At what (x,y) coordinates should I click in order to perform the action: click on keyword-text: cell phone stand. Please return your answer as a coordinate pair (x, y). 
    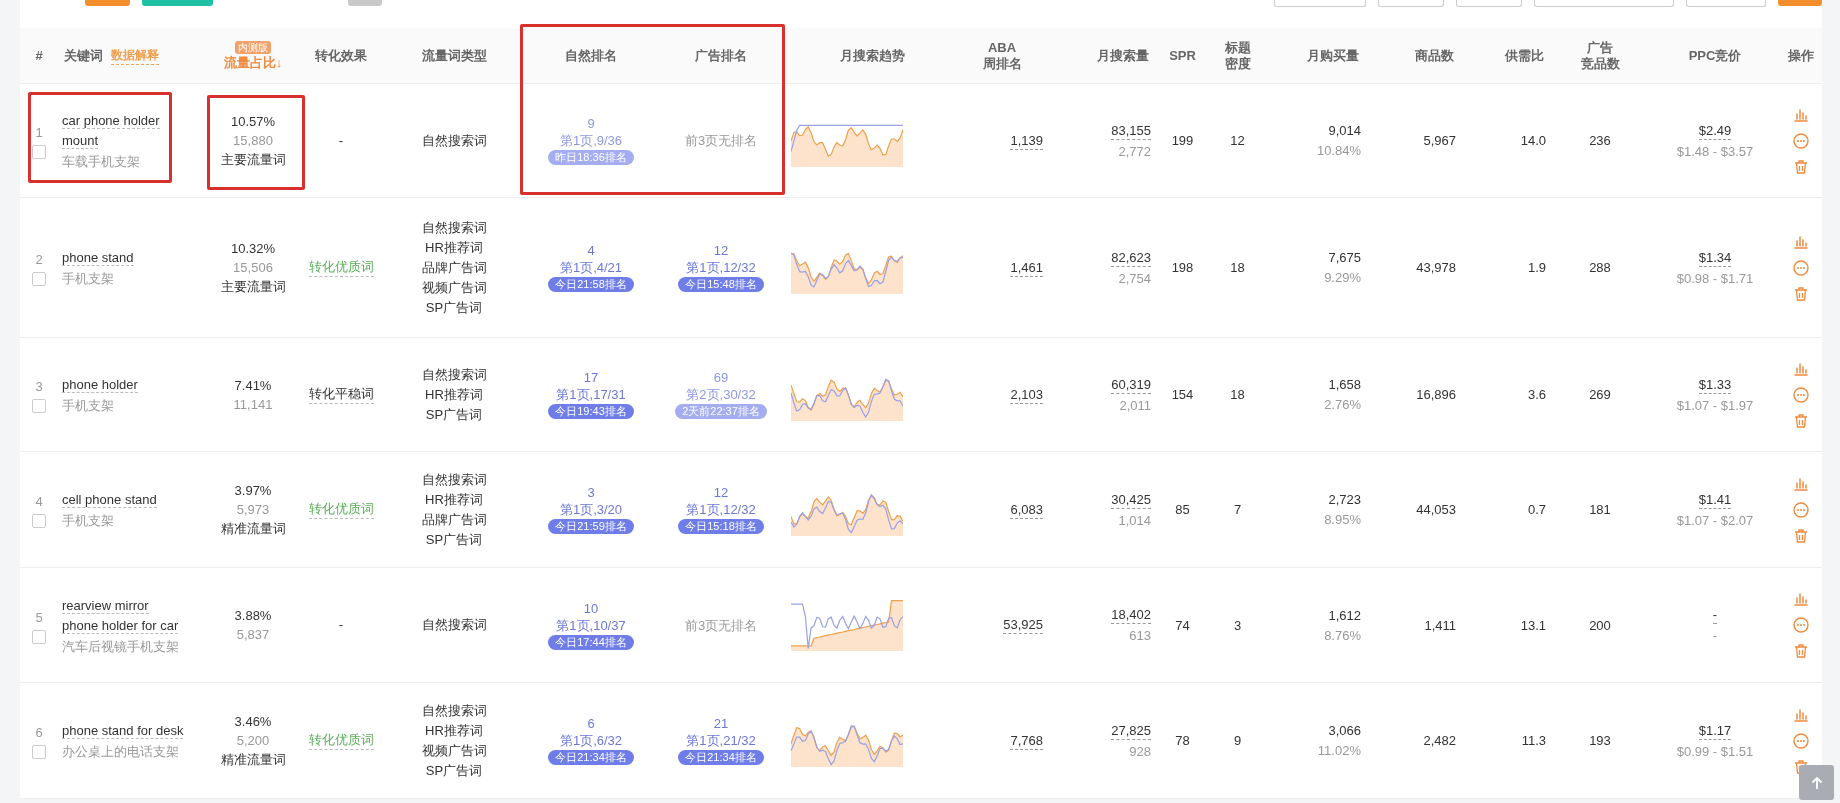
    Looking at the image, I should click on (109, 500).